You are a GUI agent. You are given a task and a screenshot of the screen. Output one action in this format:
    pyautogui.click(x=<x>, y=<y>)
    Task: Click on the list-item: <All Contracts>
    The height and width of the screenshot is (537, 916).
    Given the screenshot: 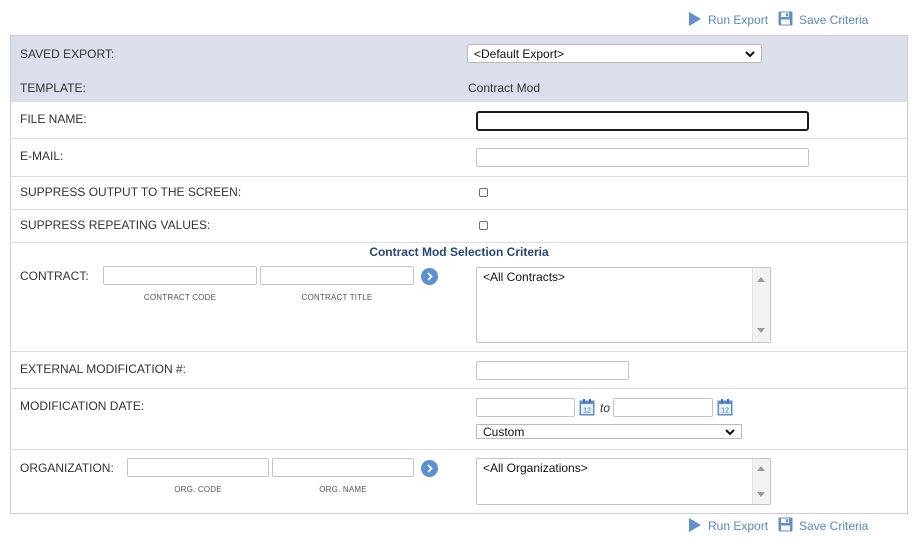 What is the action you would take?
    pyautogui.click(x=623, y=277)
    